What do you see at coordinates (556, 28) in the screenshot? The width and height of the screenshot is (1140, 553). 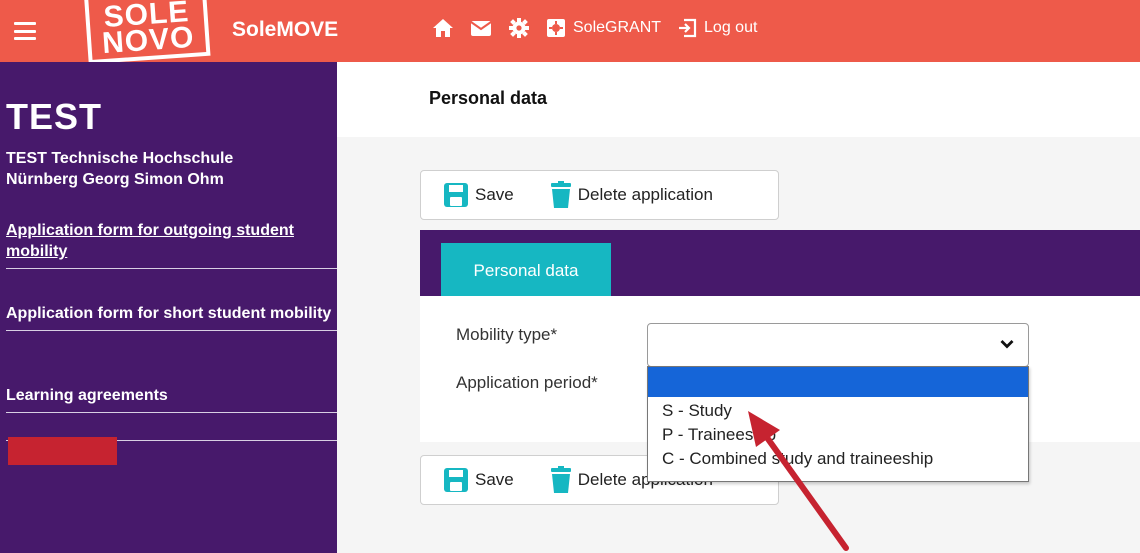 I see `grant-icon` at bounding box center [556, 28].